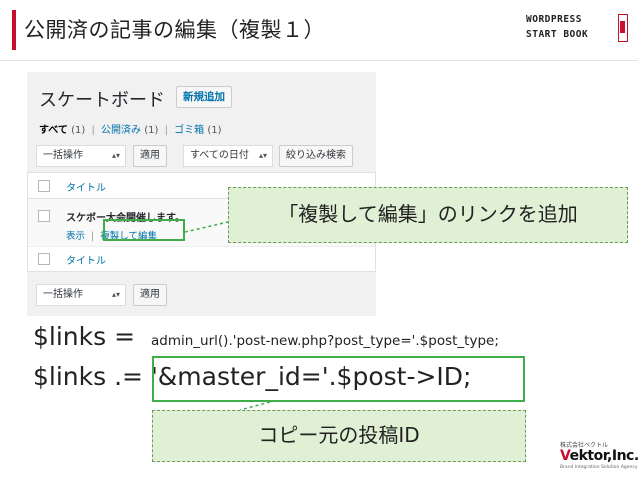 The width and height of the screenshot is (638, 479). What do you see at coordinates (338, 379) in the screenshot?
I see `master-id-highlight` at bounding box center [338, 379].